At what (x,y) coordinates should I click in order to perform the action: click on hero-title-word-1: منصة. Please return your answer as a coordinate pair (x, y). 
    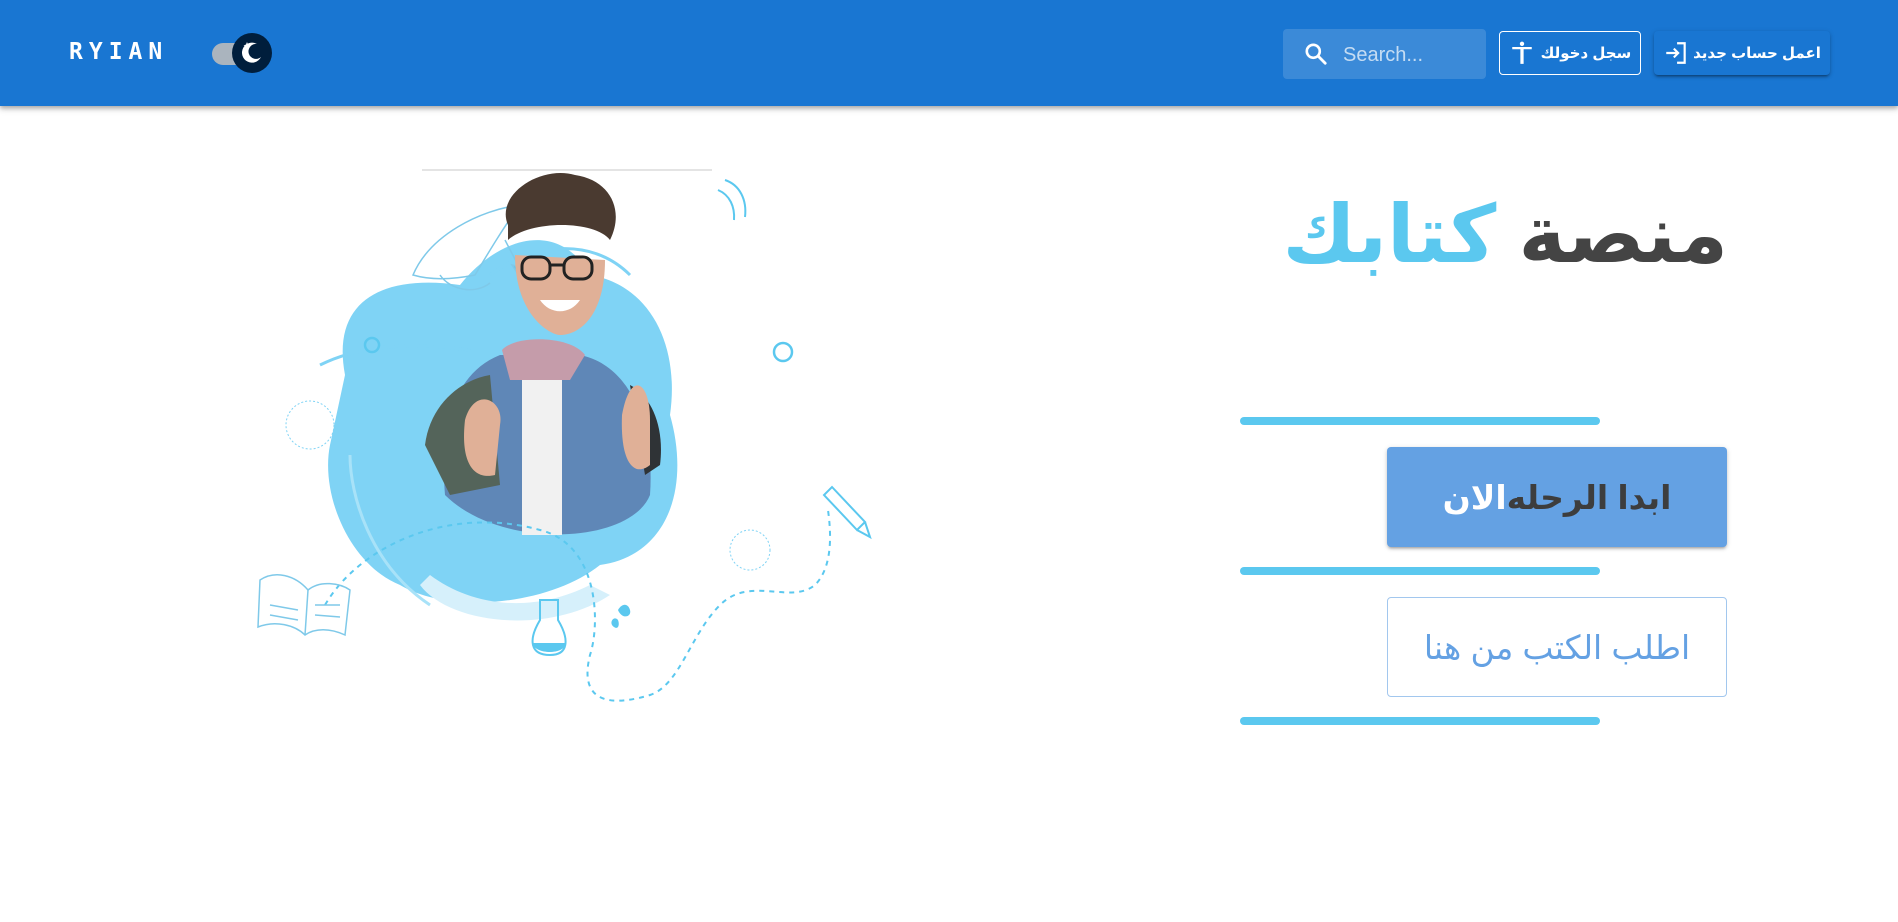
    Looking at the image, I should click on (1623, 234).